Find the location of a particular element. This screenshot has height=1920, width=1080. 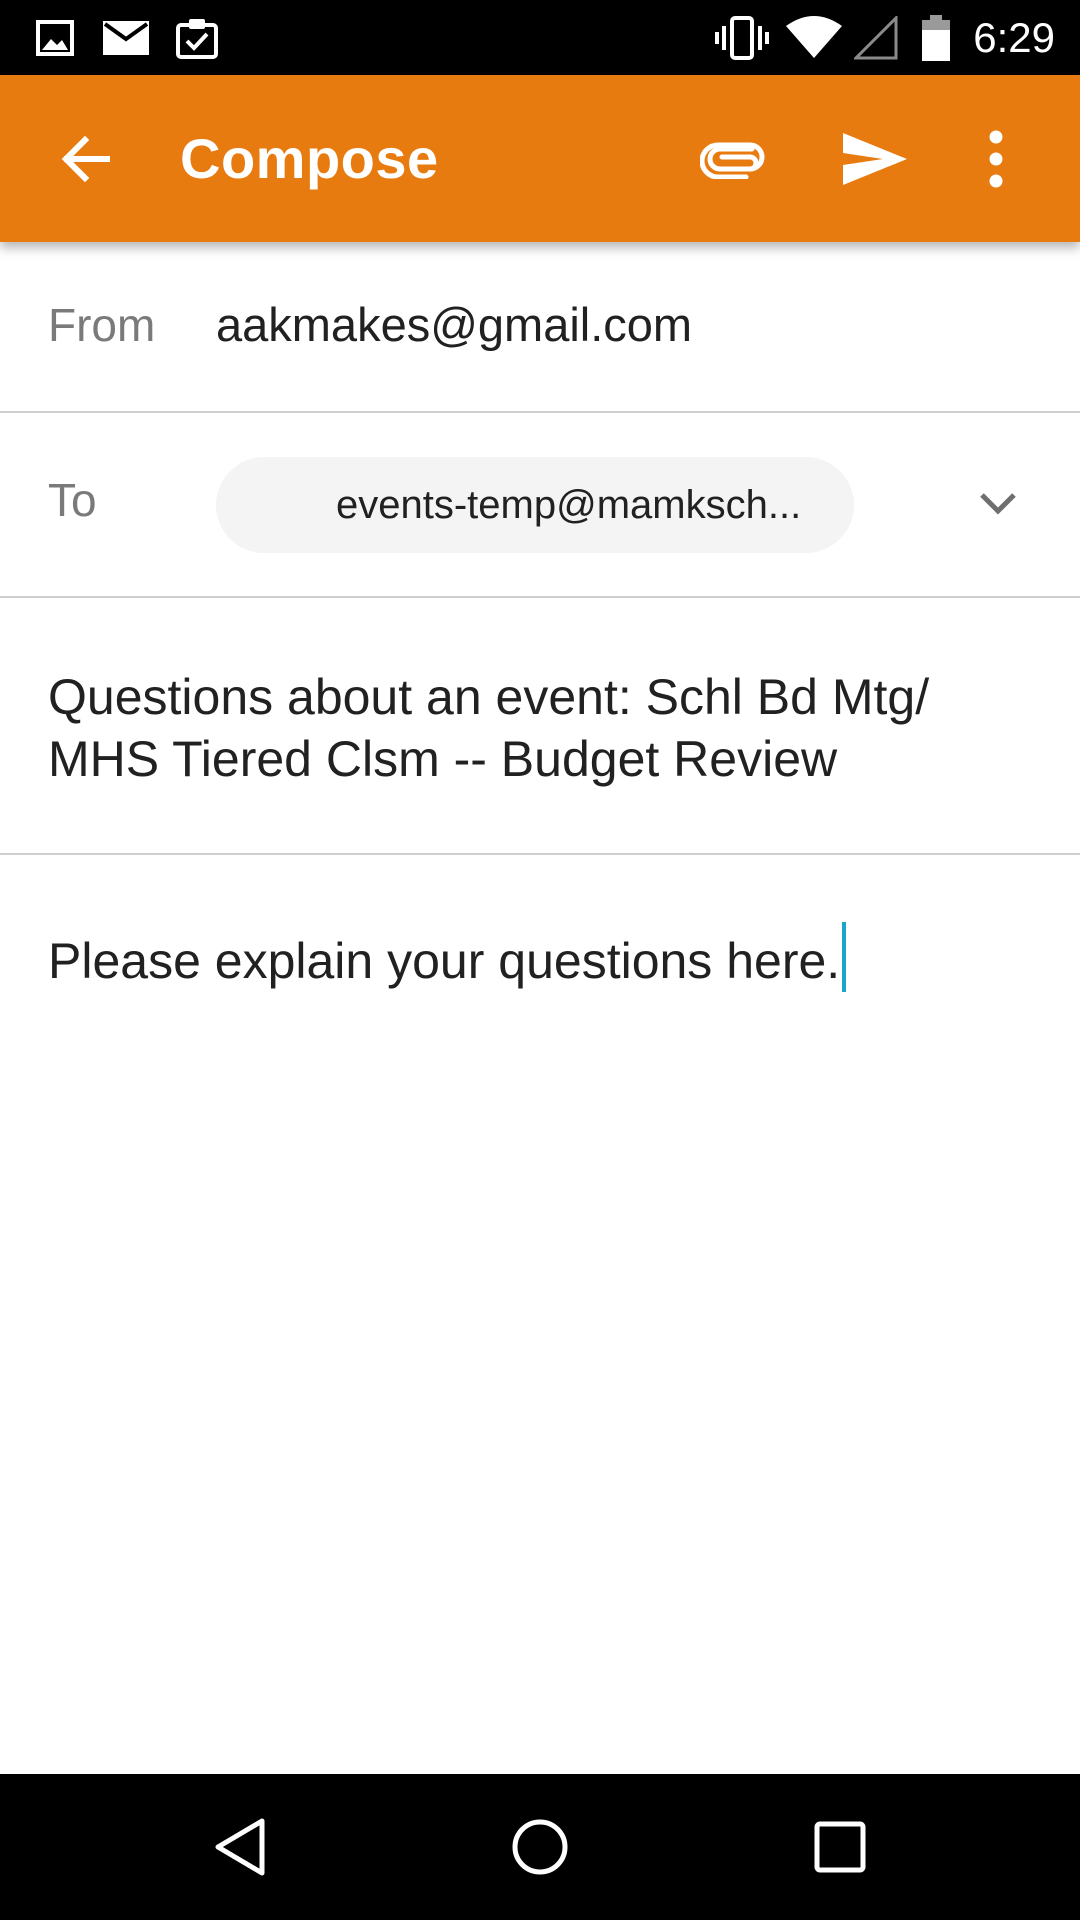

from-row: From aakmakes@gmail.com is located at coordinates (540, 327).